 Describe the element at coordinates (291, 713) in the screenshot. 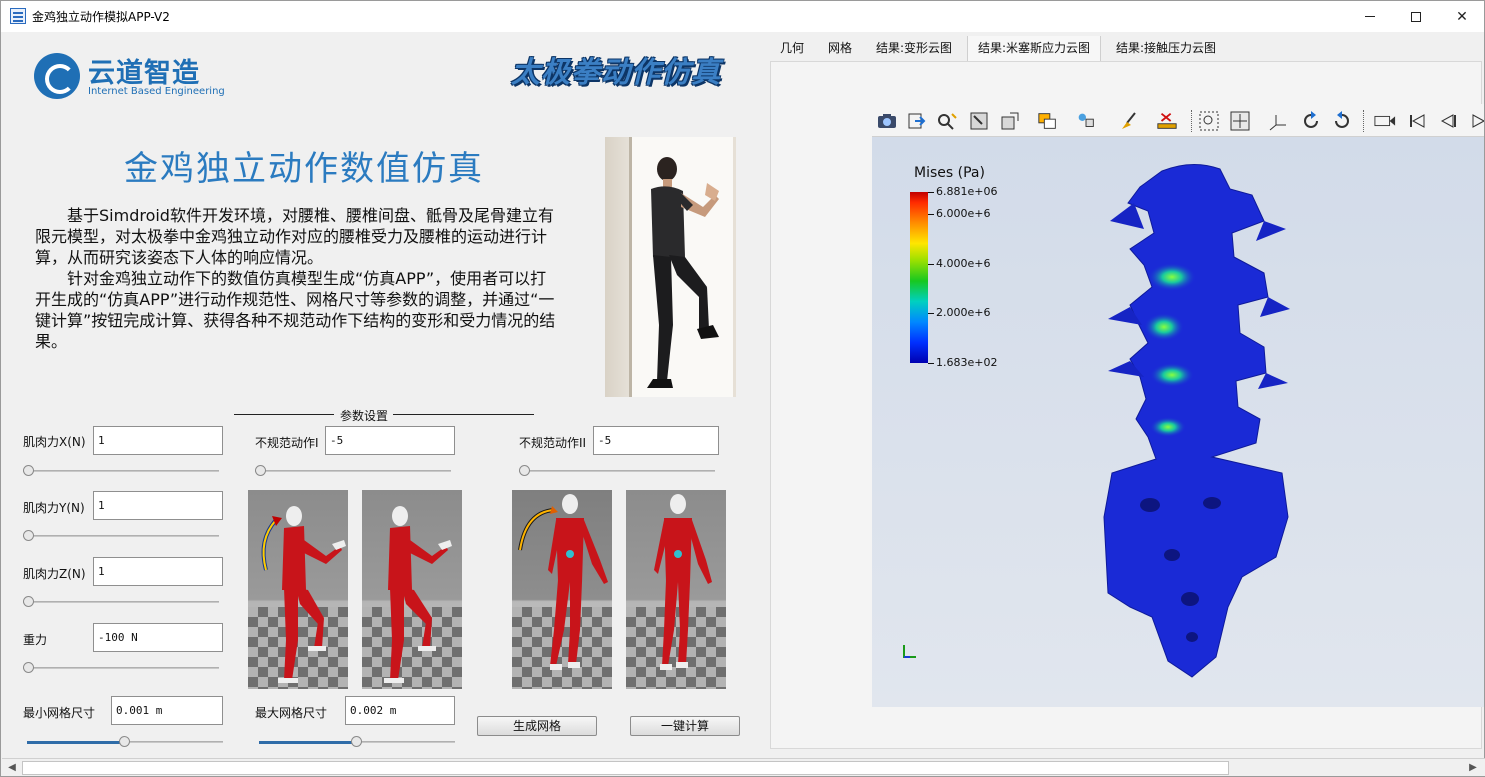

I see `max-mesh-label: 最大网格尺寸` at that location.